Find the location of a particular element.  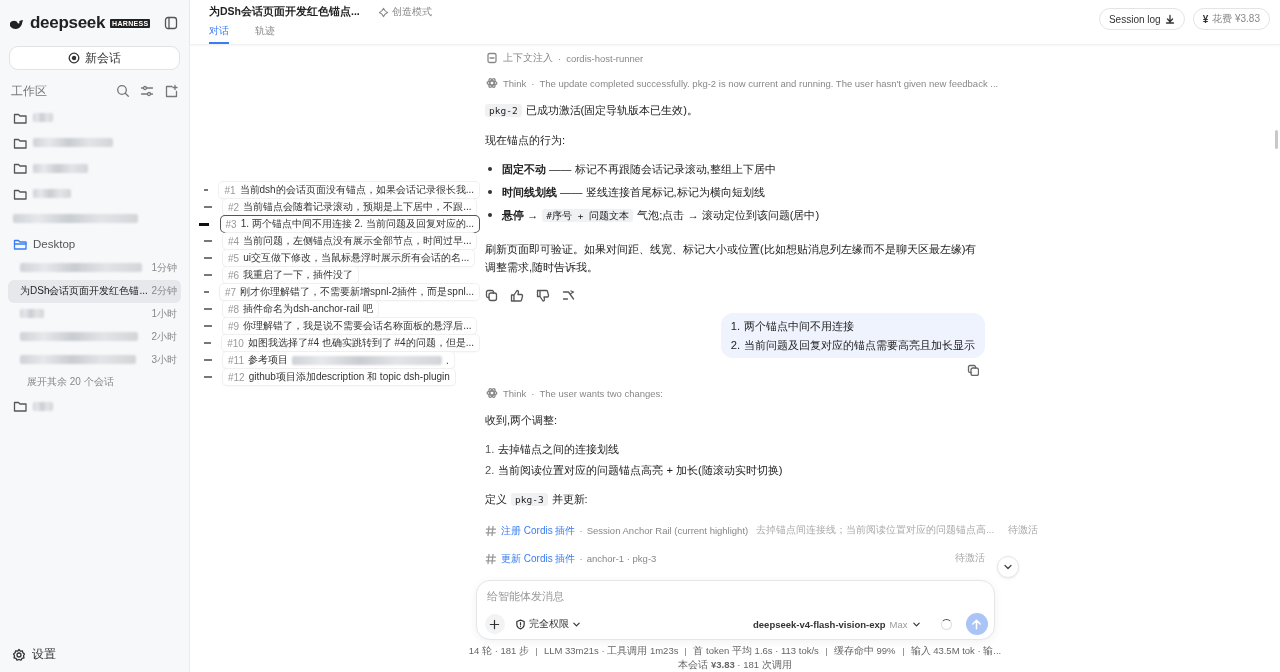

text: 时间线划线 —— 竖线连接首尾标记,标记为横向短划线 is located at coordinates (633, 192).